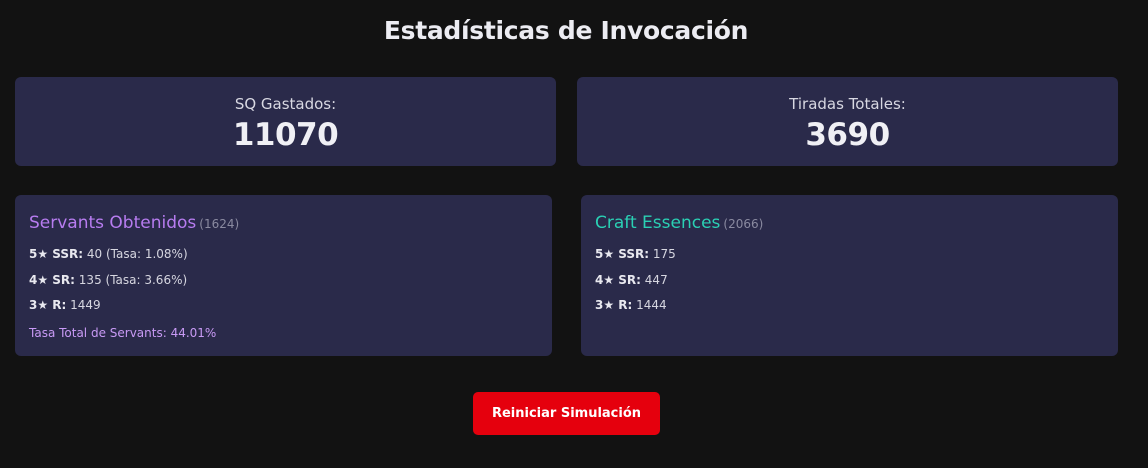 This screenshot has width=1148, height=468. I want to click on craft-essences-title: Craft Essences, so click(658, 223).